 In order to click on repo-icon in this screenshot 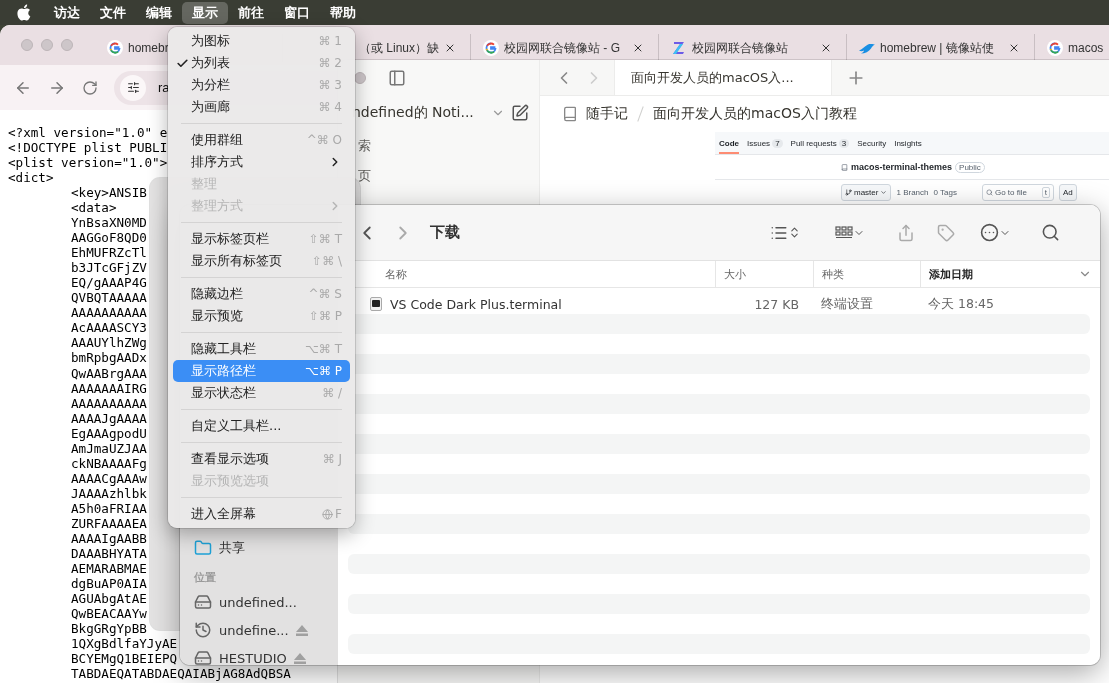, I will do `click(844, 167)`.